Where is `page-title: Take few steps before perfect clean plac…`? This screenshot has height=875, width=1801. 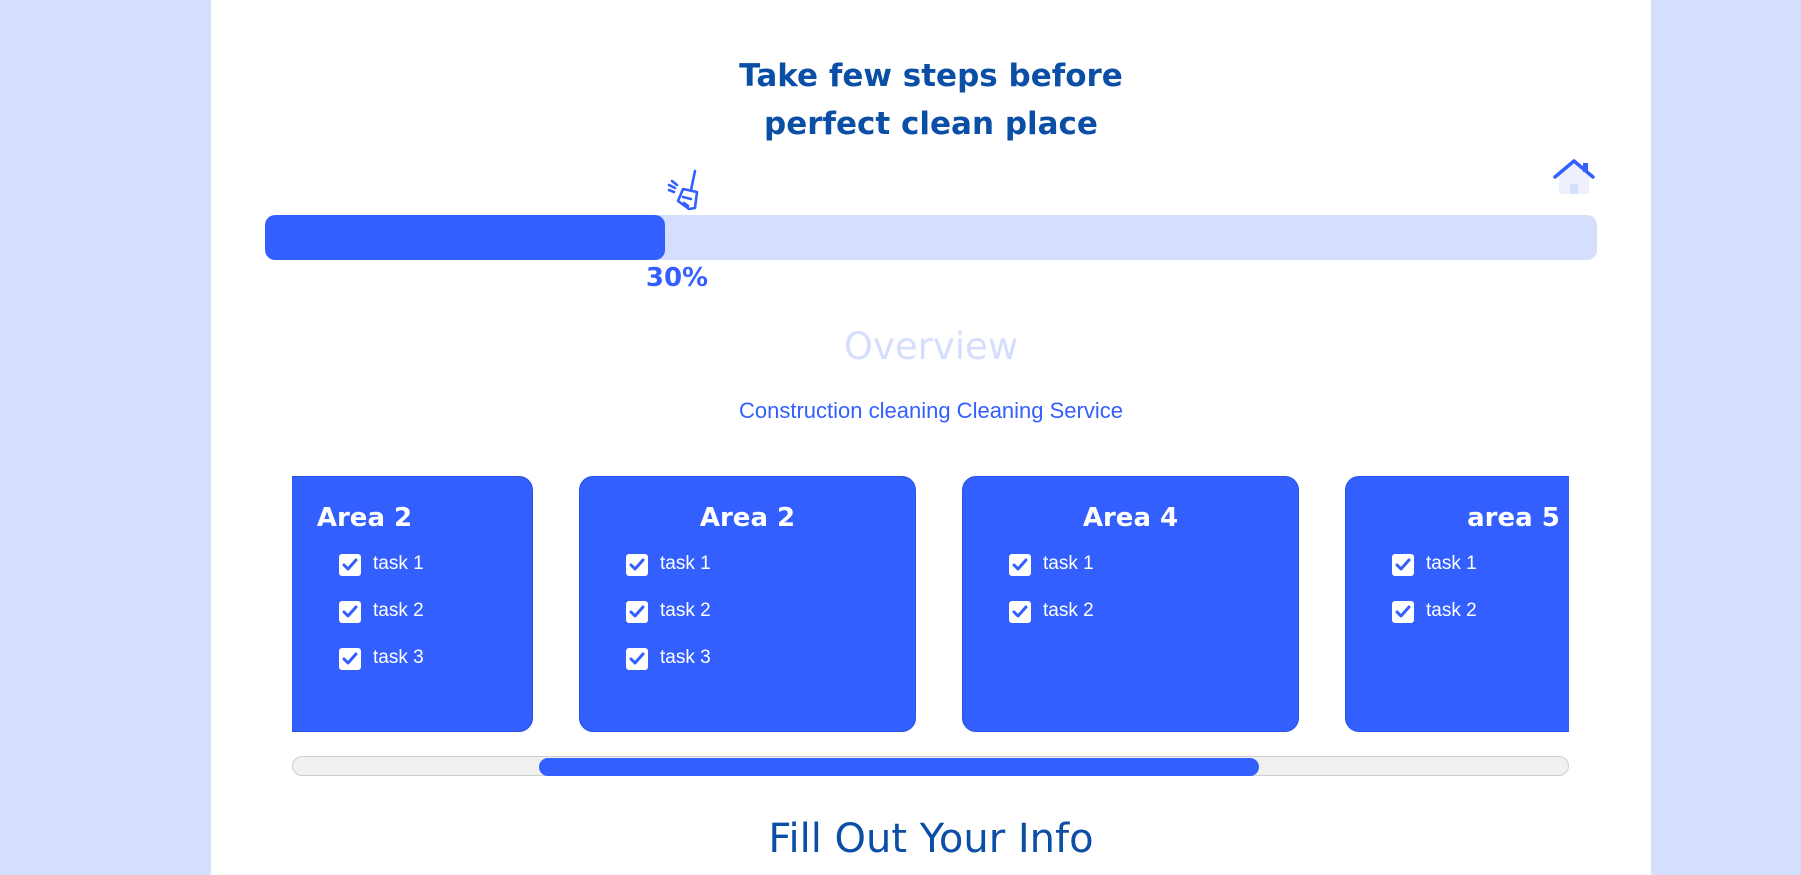 page-title: Take few steps before perfect clean plac… is located at coordinates (931, 100).